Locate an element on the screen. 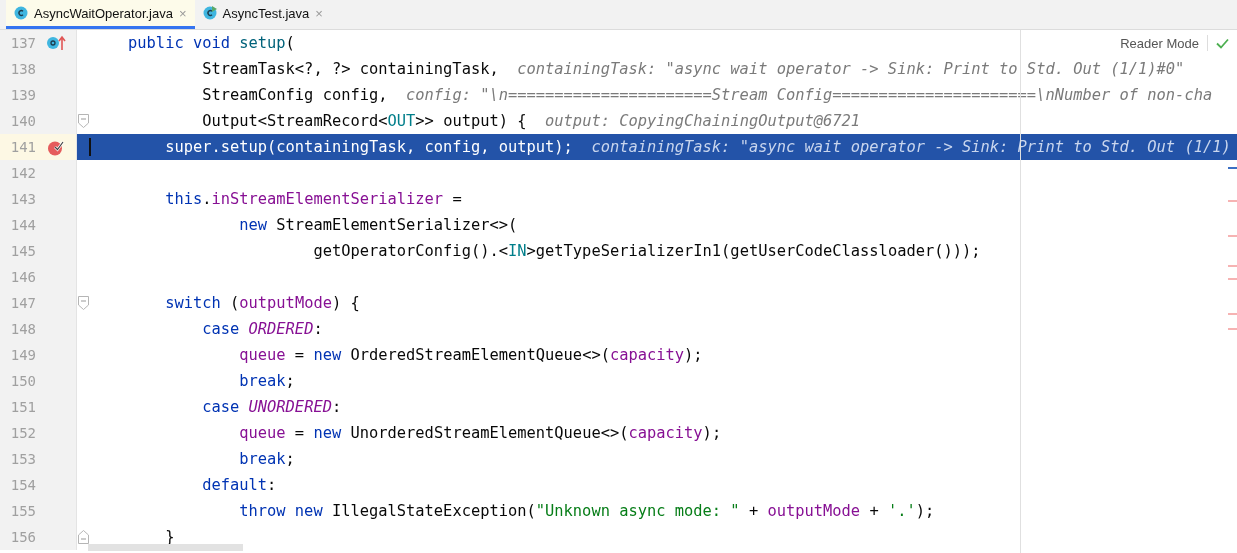  line-number: 149 is located at coordinates (22, 355).